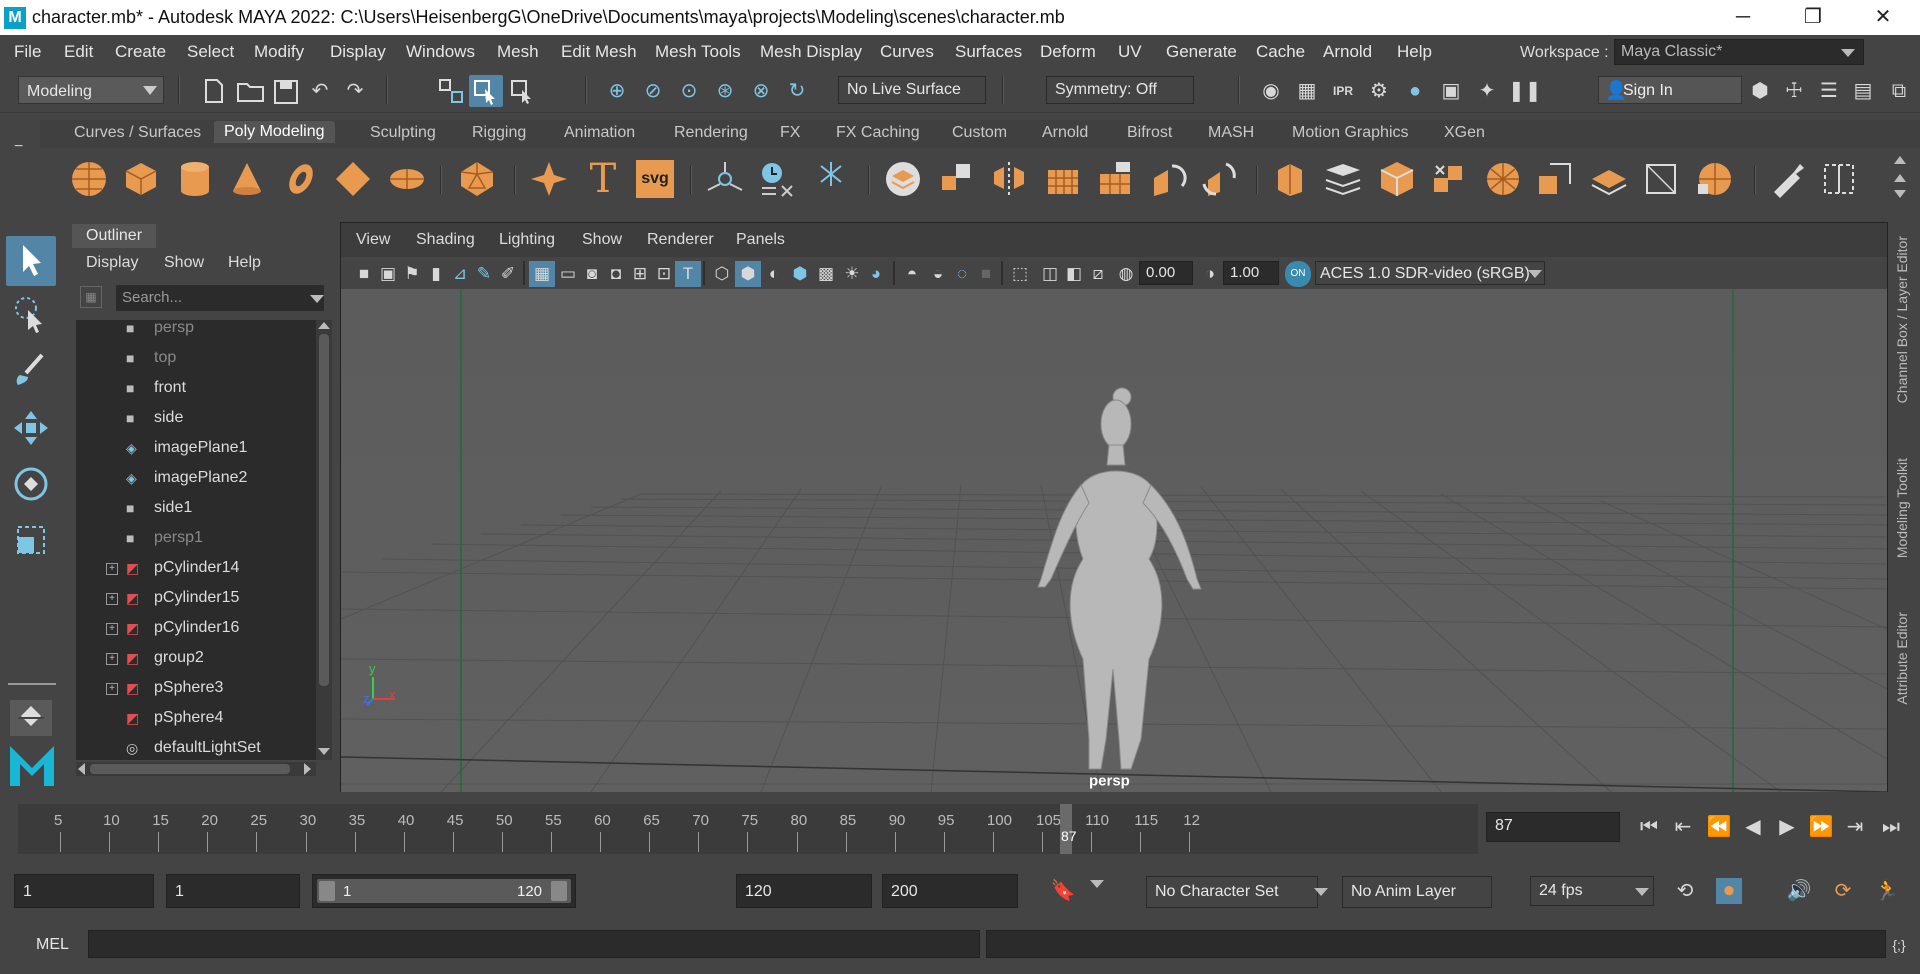  What do you see at coordinates (1899, 178) in the screenshot?
I see `shelf-scroll` at bounding box center [1899, 178].